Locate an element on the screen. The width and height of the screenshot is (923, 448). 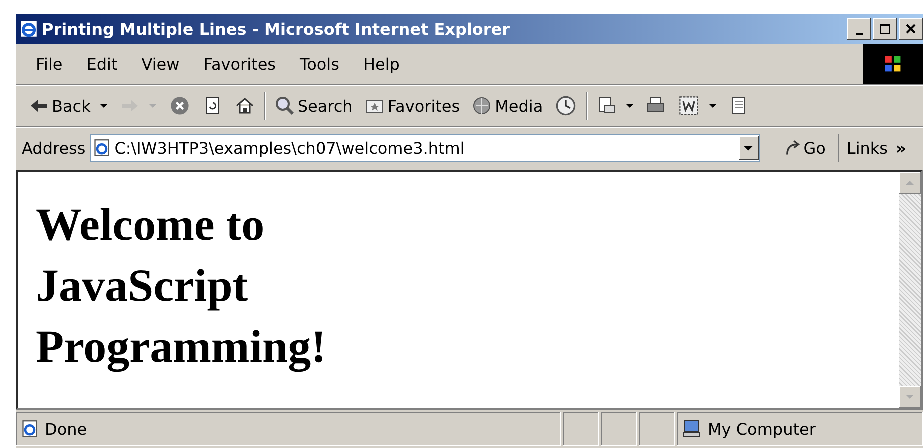
dropdown-button is located at coordinates (748, 148).